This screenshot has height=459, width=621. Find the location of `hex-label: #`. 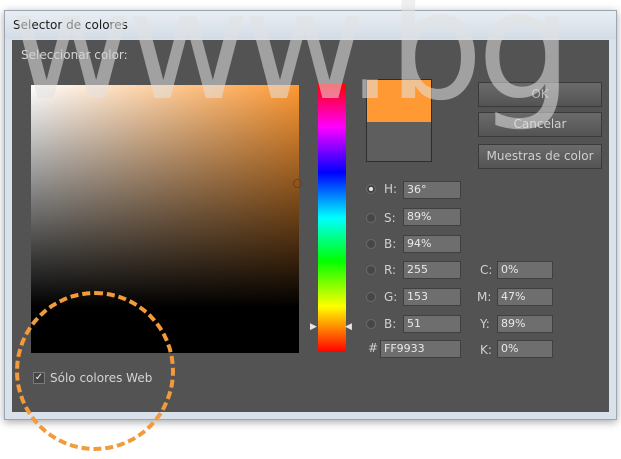

hex-label: # is located at coordinates (373, 348).